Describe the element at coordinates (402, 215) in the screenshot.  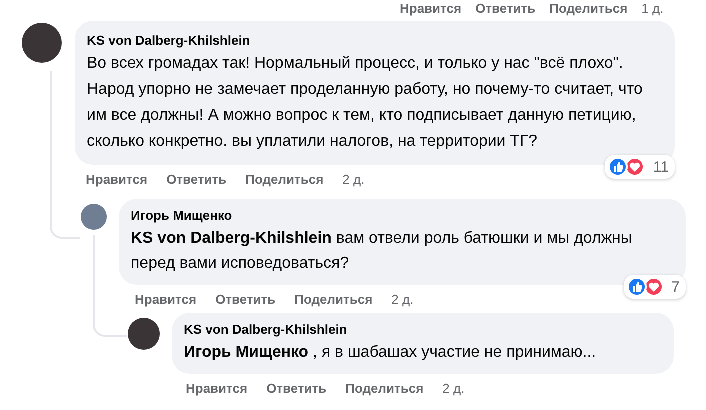
I see `comment-author: Игорь Мищенко` at that location.